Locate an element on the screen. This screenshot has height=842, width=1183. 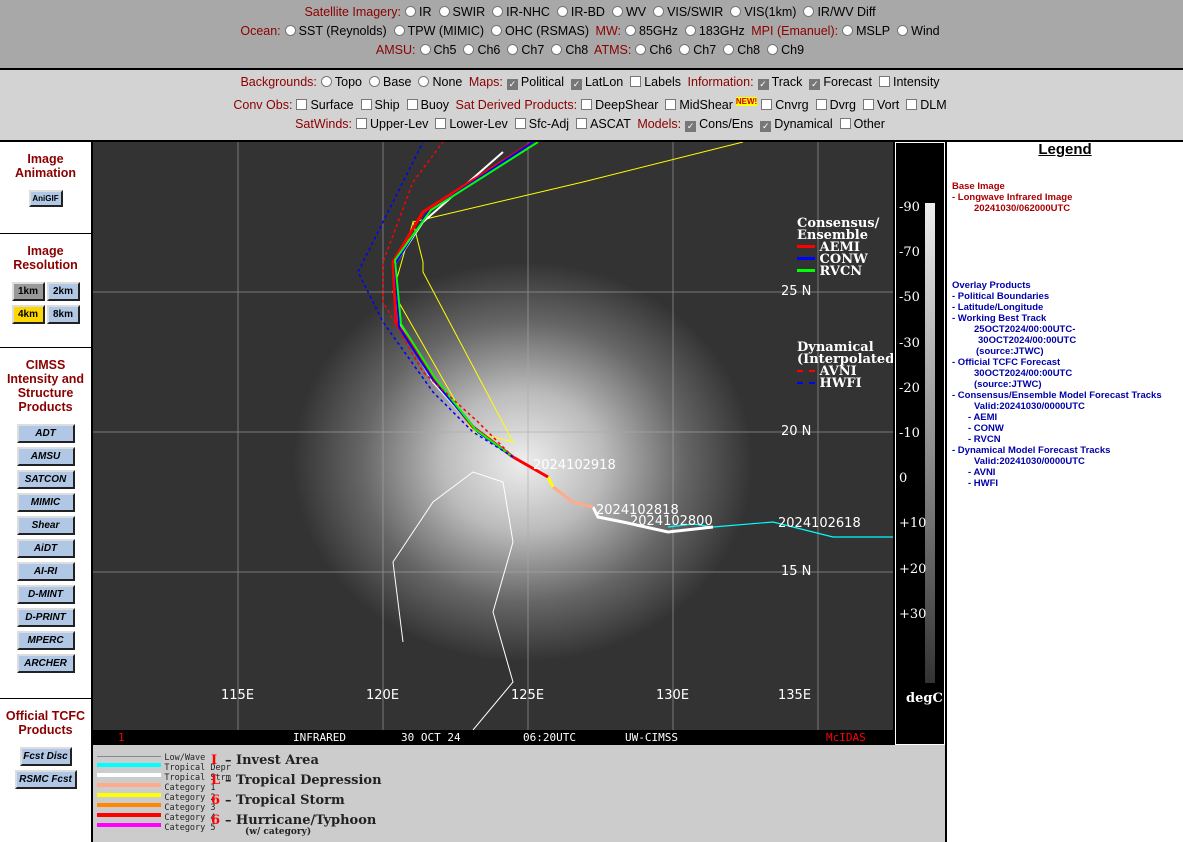
anigif-button: AniGIF is located at coordinates (45, 198).